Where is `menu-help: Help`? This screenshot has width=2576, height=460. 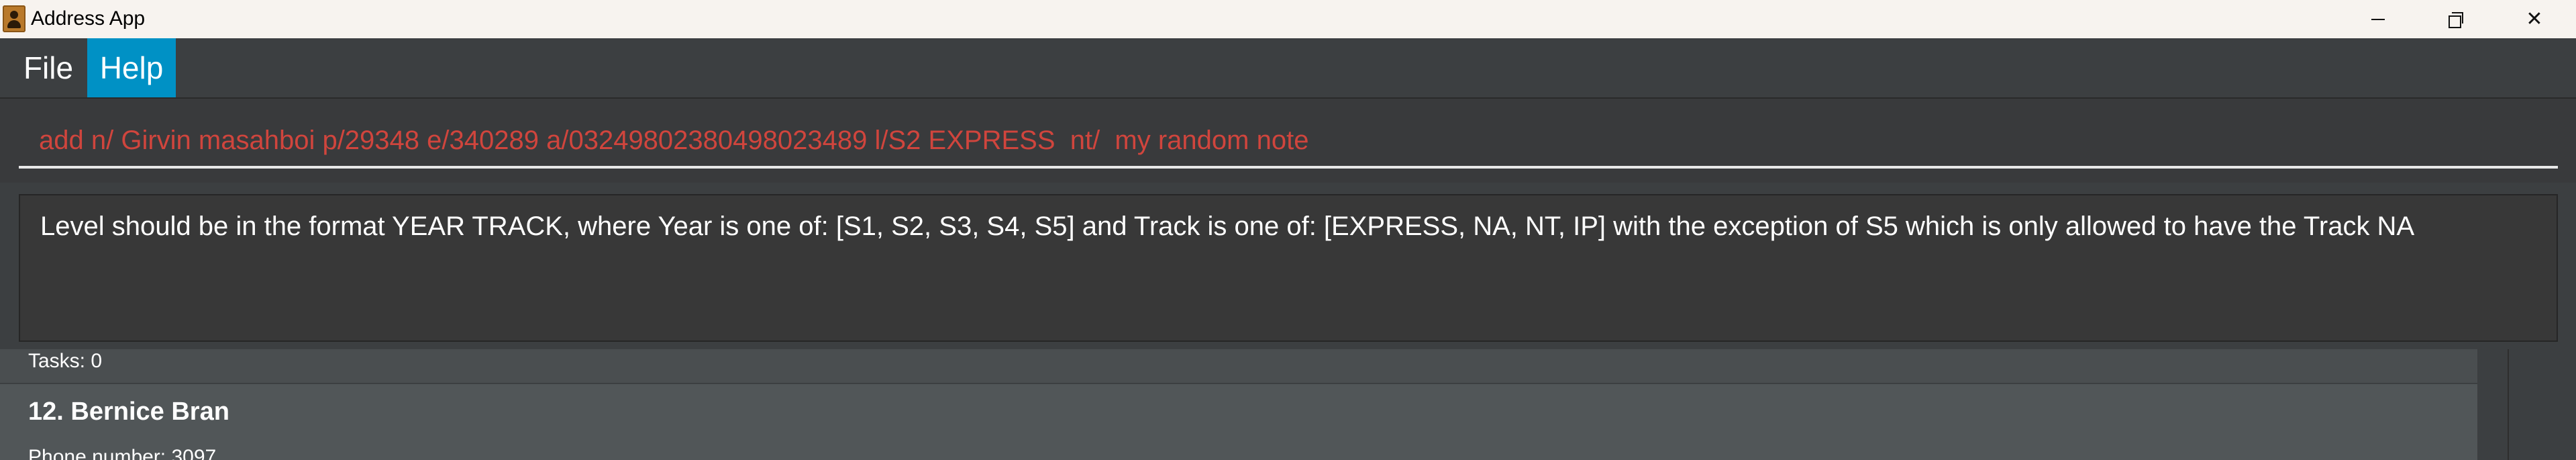
menu-help: Help is located at coordinates (131, 67).